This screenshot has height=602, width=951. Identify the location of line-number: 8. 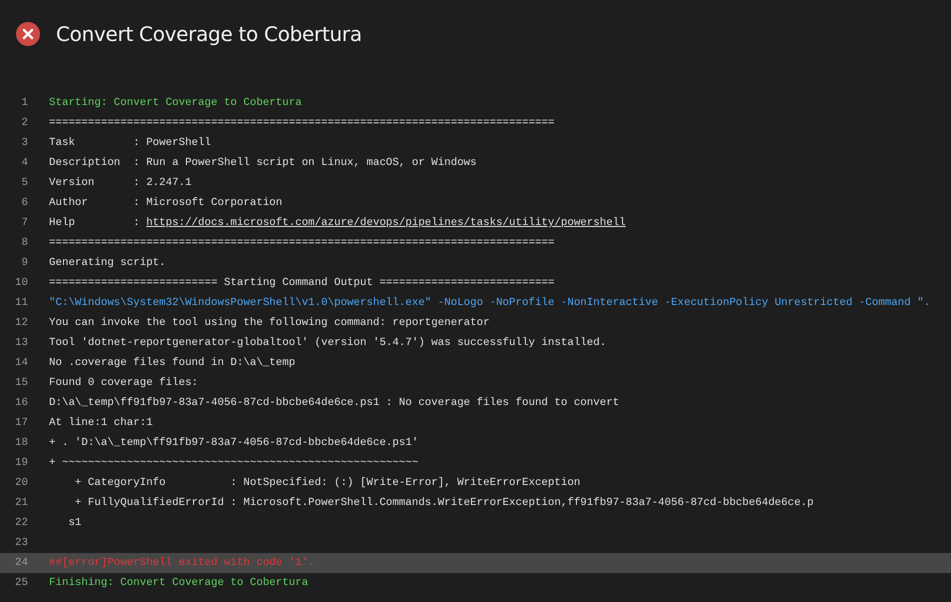
(24, 243).